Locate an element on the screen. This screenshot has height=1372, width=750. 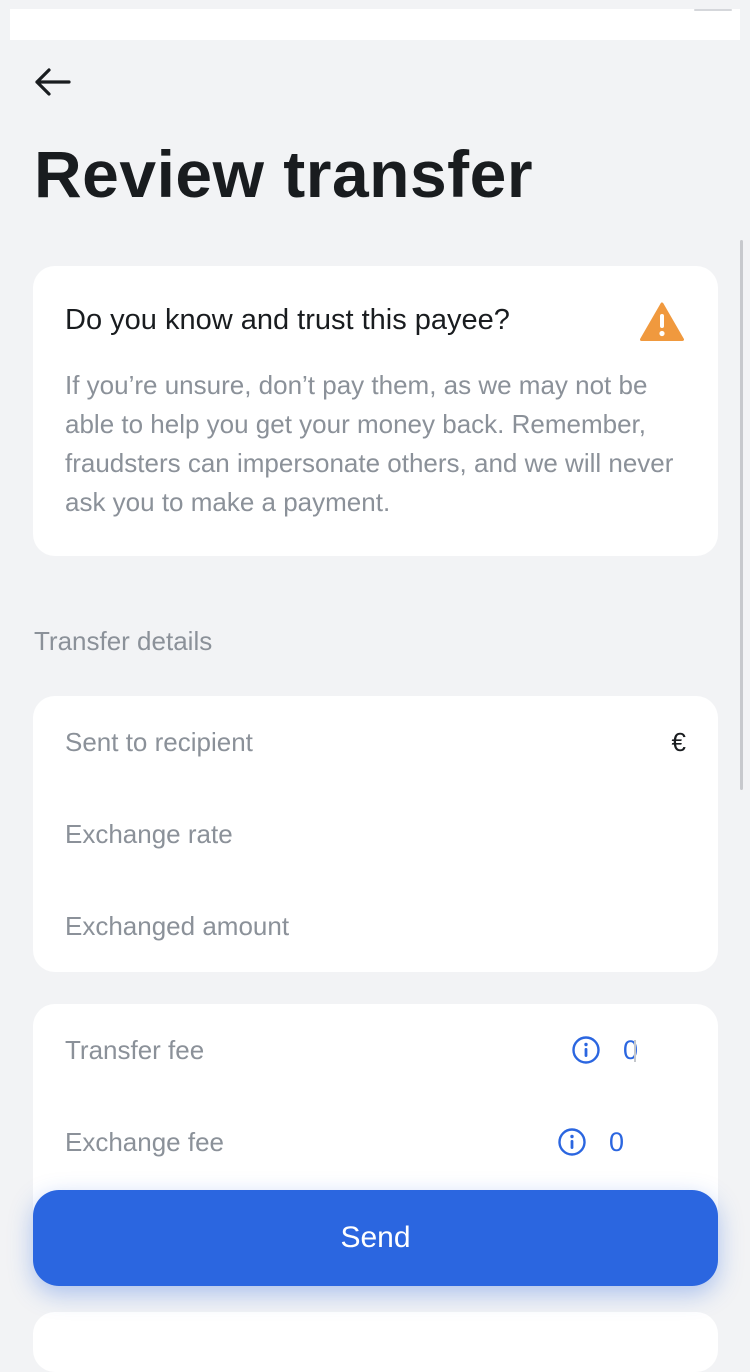
warning-triangle-icon is located at coordinates (662, 321).